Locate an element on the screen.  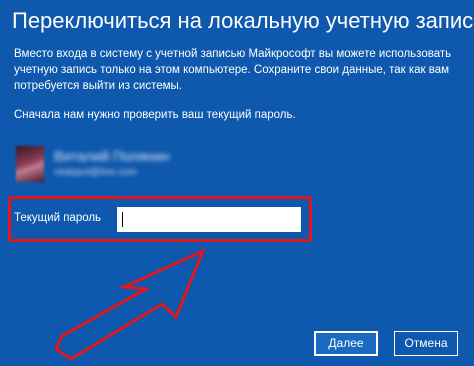
current-password-label: Текущий пароль is located at coordinates (58, 218).